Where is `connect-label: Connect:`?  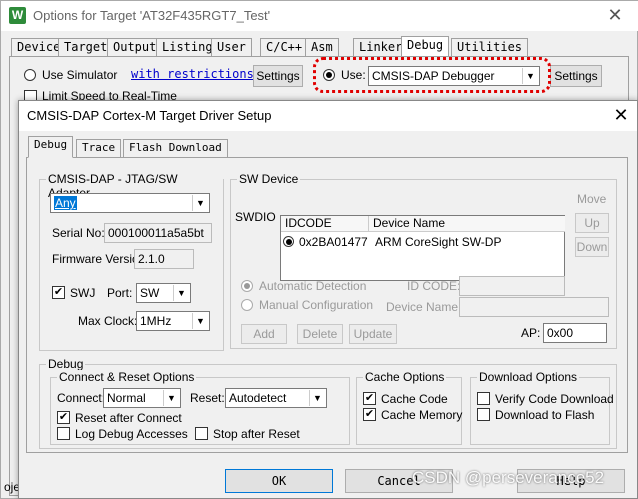 connect-label: Connect: is located at coordinates (81, 398).